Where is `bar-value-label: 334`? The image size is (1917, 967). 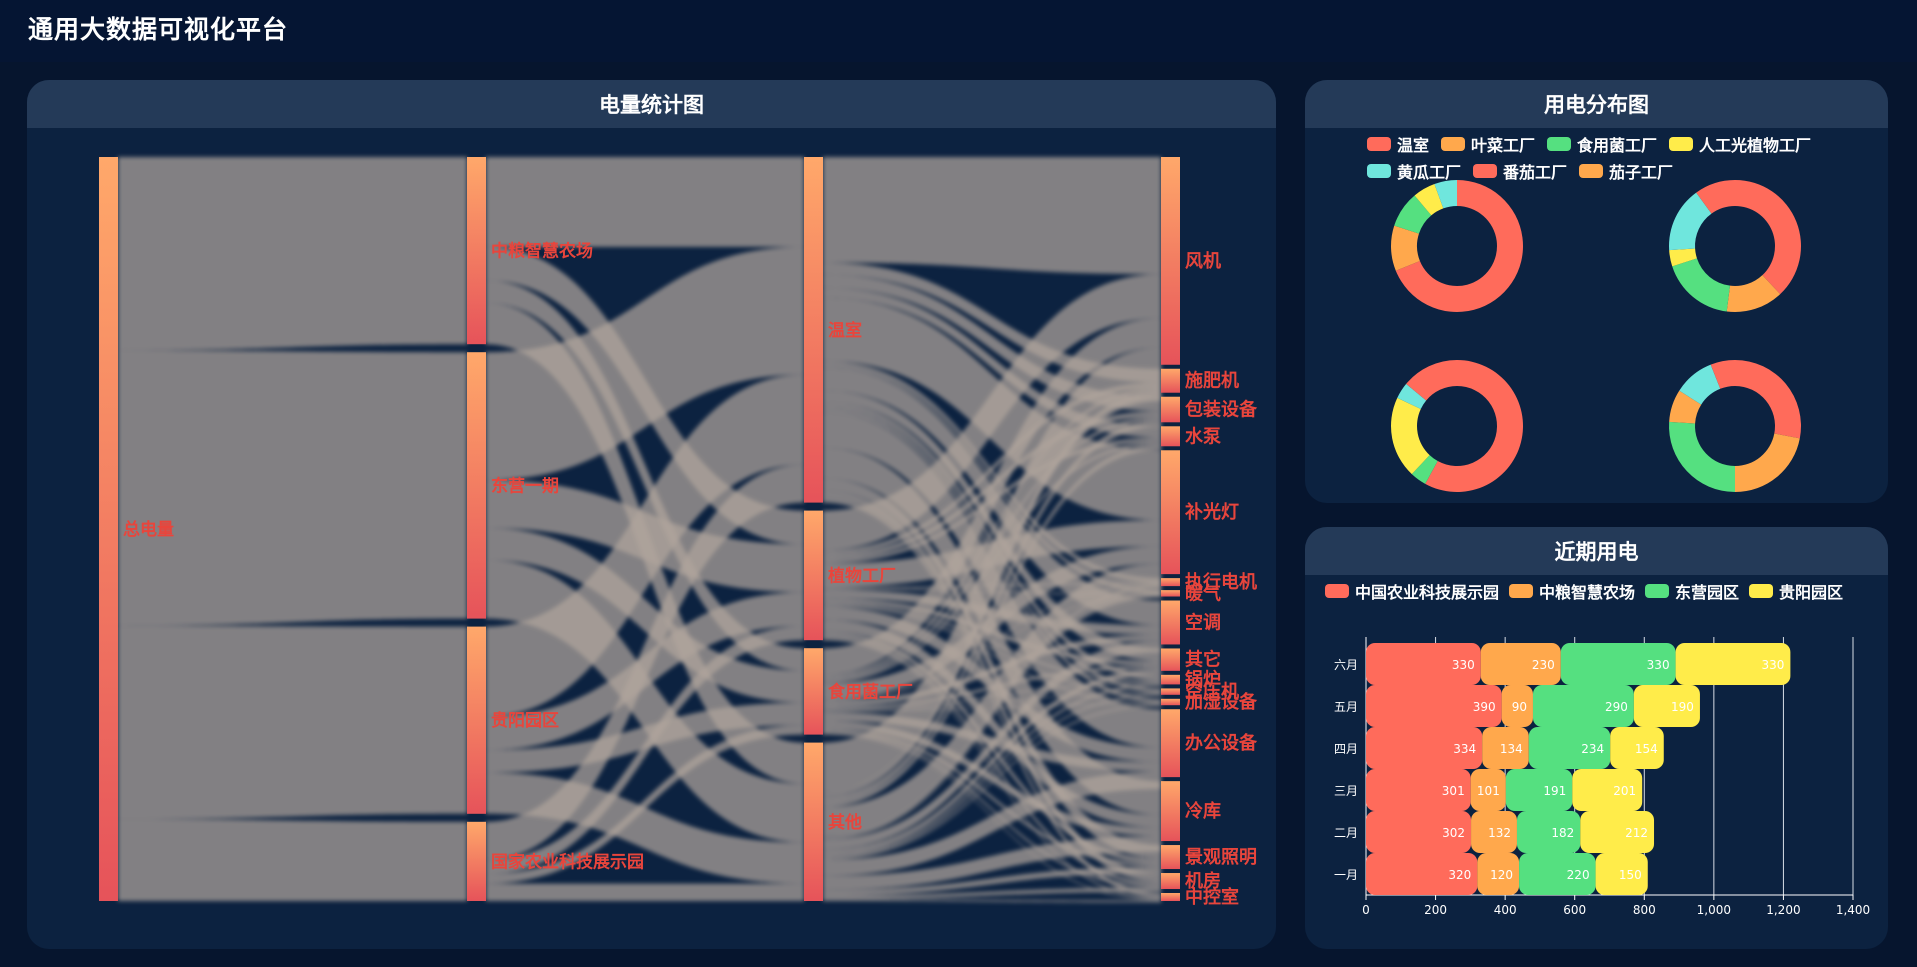 bar-value-label: 334 is located at coordinates (1464, 749).